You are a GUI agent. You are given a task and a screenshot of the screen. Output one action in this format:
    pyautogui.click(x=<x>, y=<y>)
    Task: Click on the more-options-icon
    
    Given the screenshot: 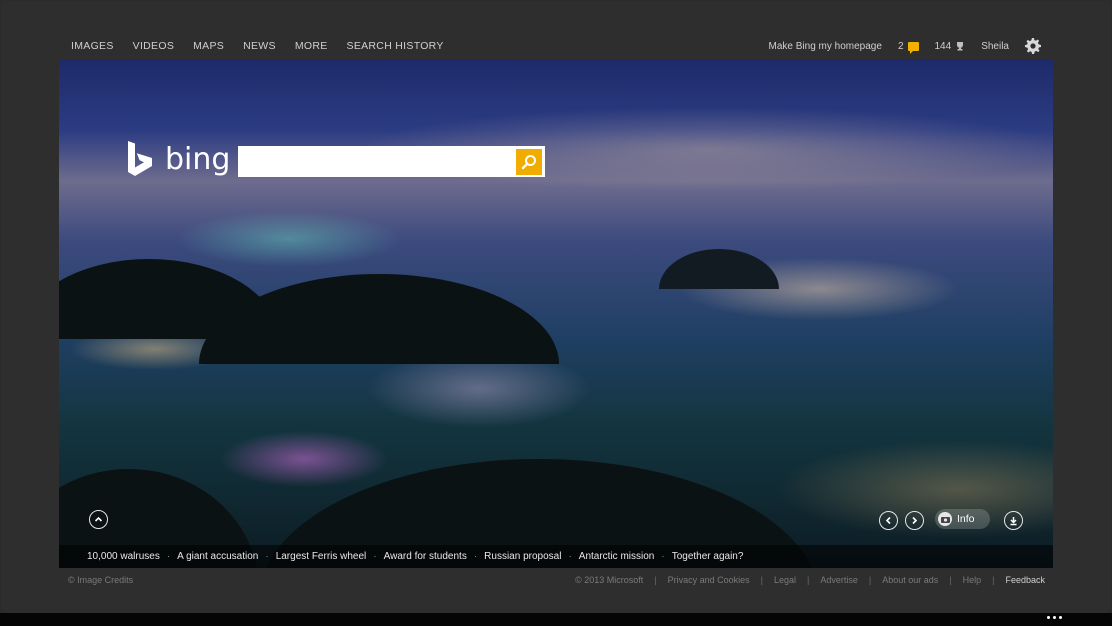 What is the action you would take?
    pyautogui.click(x=1054, y=617)
    